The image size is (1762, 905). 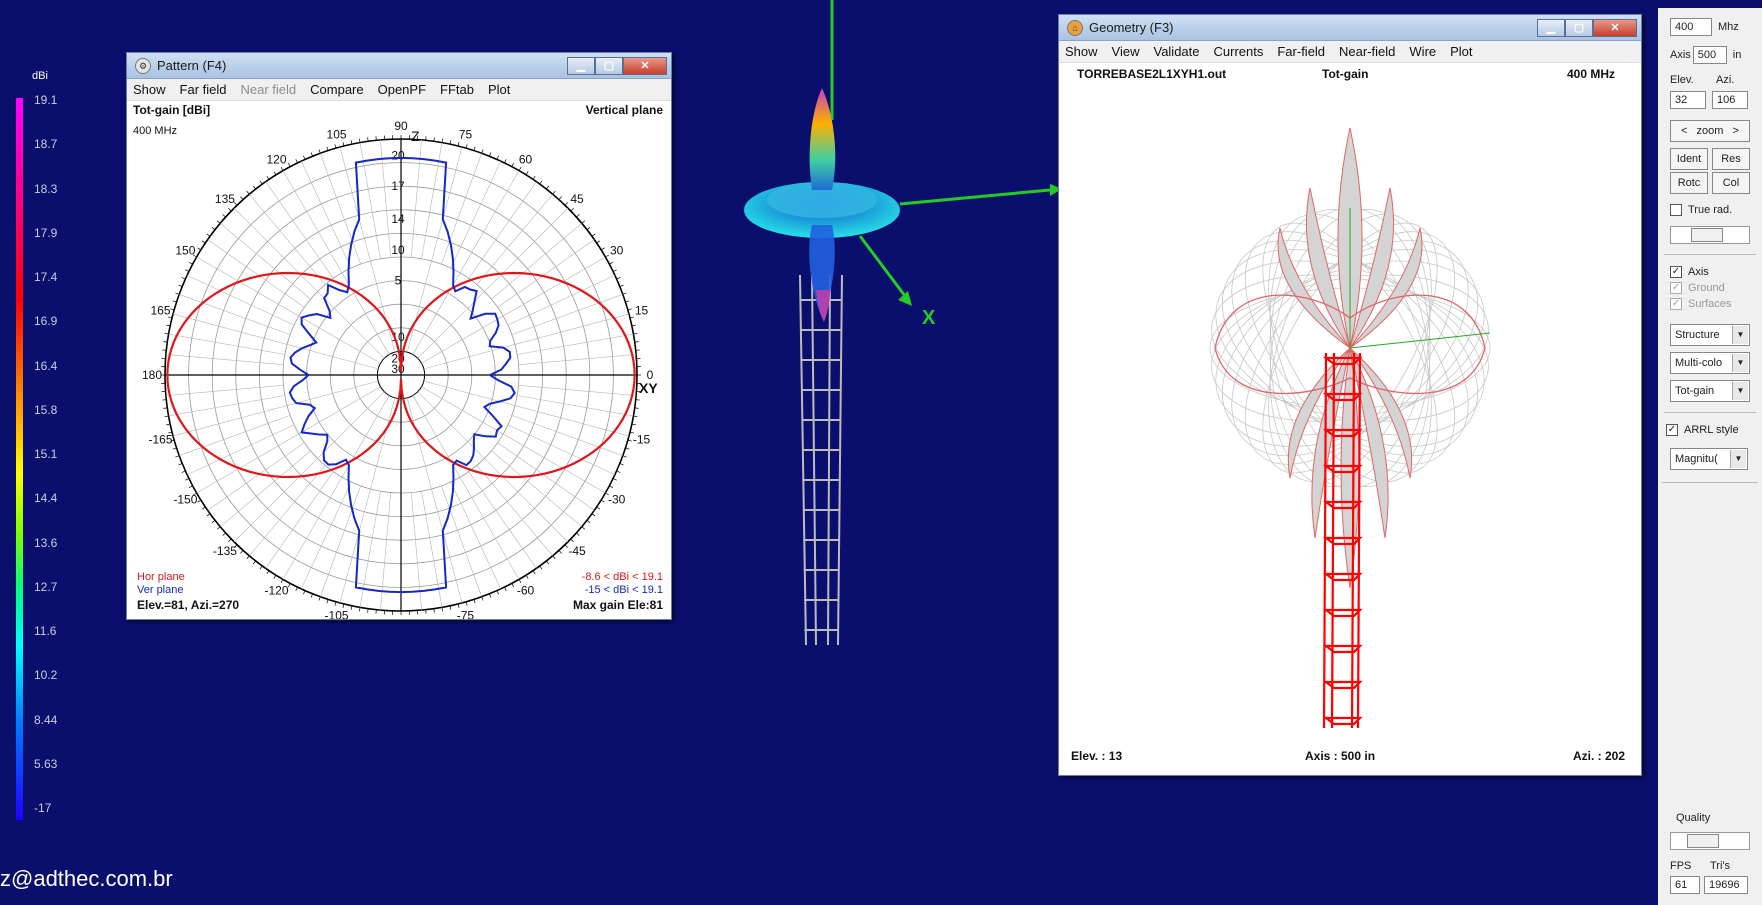 I want to click on true-rad-slider, so click(x=1710, y=235).